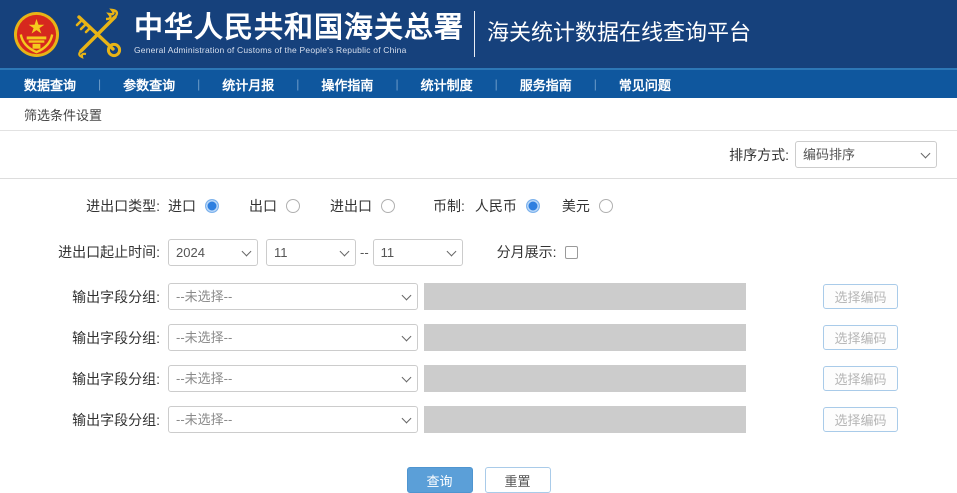 The image size is (957, 493). I want to click on breadcrumb-row: 筛选条件设置, so click(478, 114).